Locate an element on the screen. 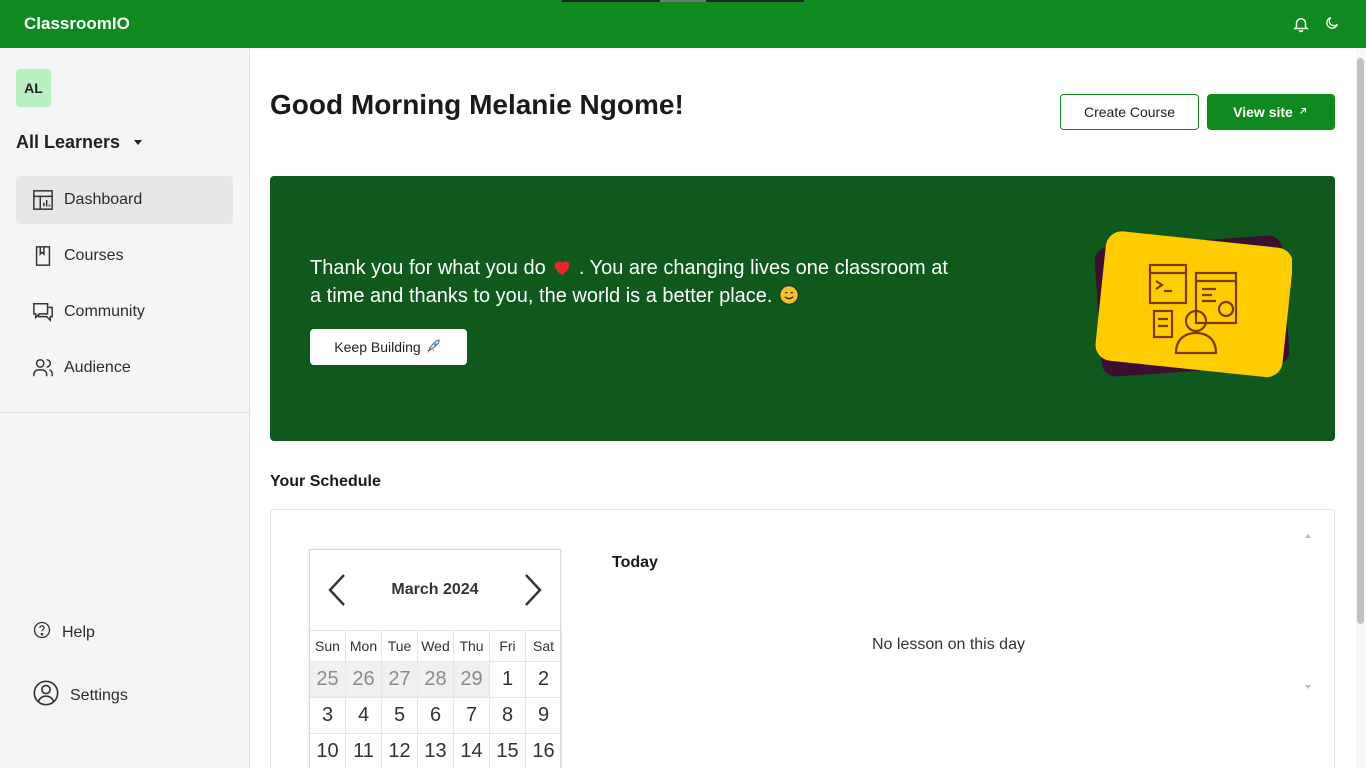 This screenshot has height=768, width=1366. org-avatar: AL is located at coordinates (33, 88).